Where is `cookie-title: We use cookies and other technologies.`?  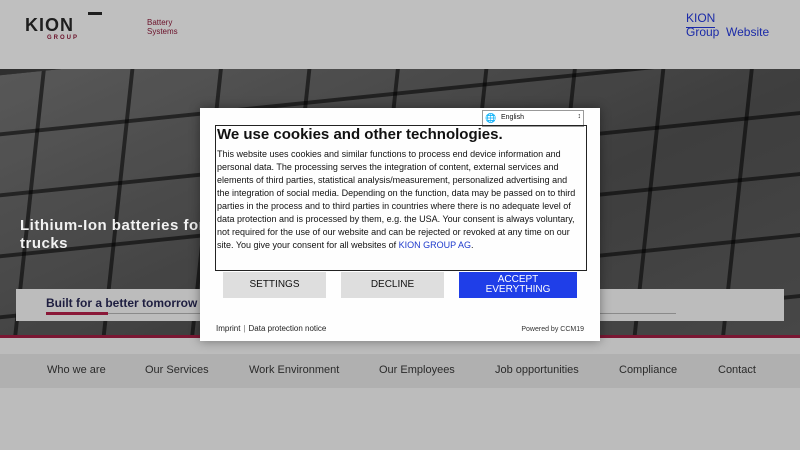 cookie-title: We use cookies and other technologies. is located at coordinates (360, 134).